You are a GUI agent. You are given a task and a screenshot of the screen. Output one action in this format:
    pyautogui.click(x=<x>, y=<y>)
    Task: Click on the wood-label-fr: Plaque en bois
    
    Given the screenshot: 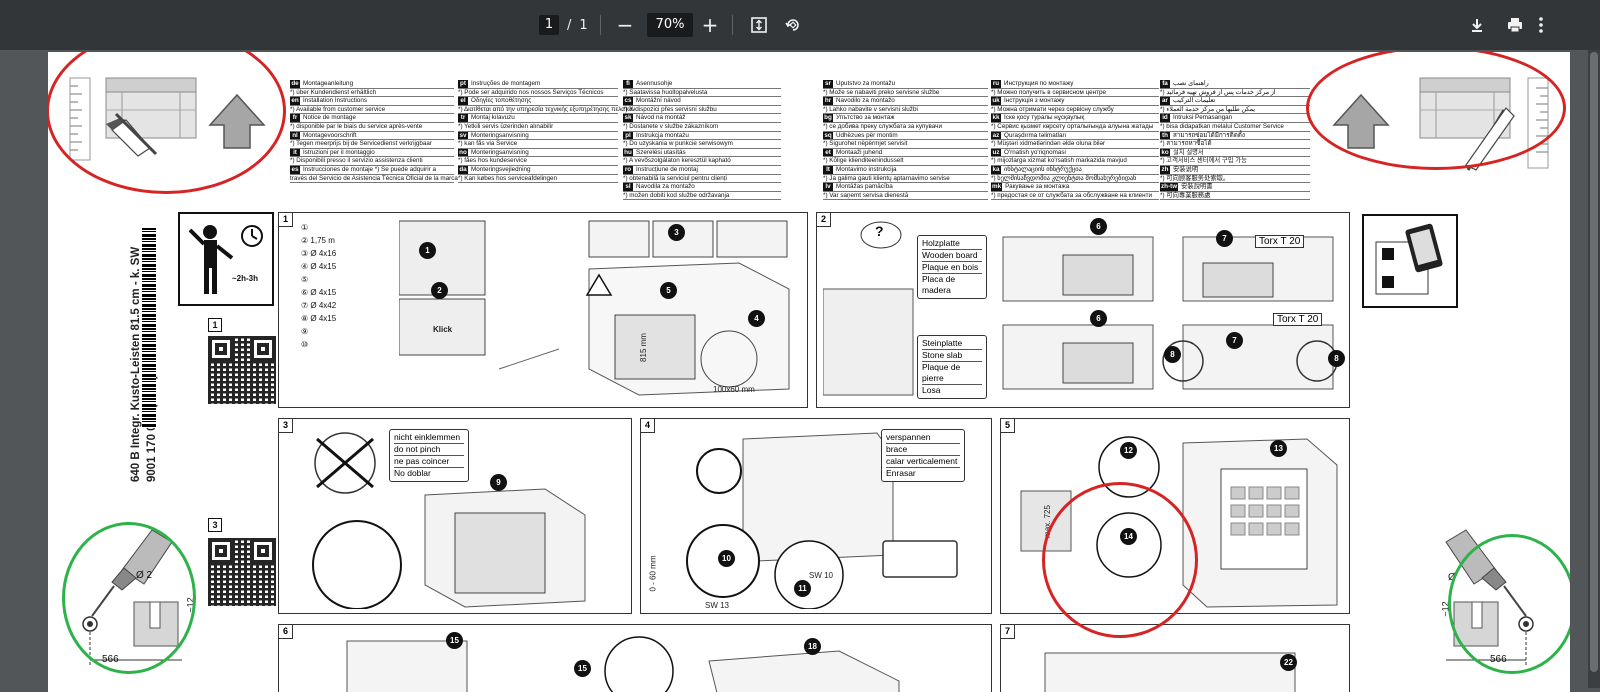 What is the action you would take?
    pyautogui.click(x=952, y=268)
    